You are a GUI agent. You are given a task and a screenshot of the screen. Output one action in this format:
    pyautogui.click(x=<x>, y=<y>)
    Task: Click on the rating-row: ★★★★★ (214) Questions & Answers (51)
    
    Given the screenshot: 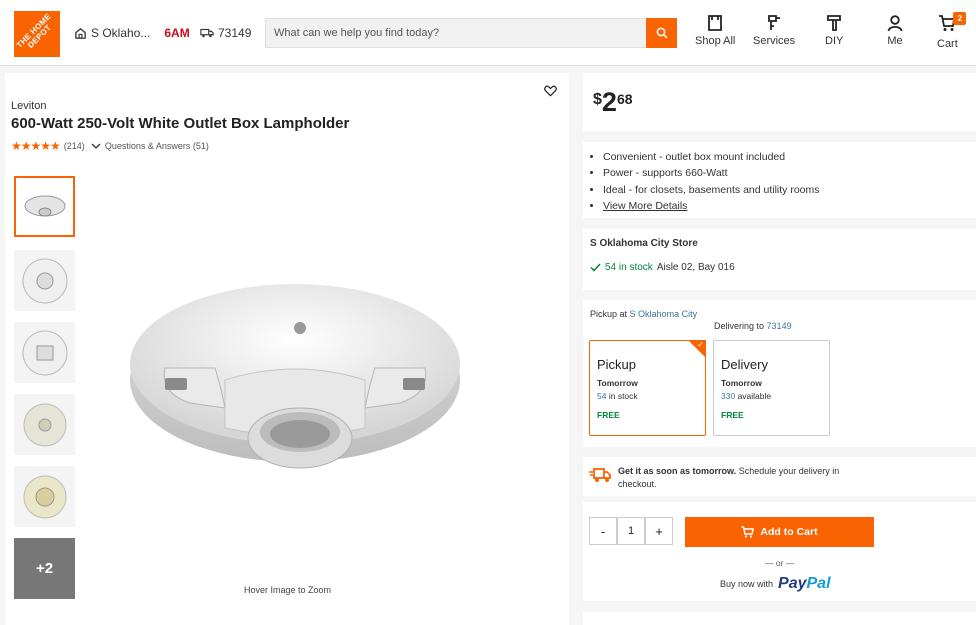 What is the action you would take?
    pyautogui.click(x=110, y=146)
    